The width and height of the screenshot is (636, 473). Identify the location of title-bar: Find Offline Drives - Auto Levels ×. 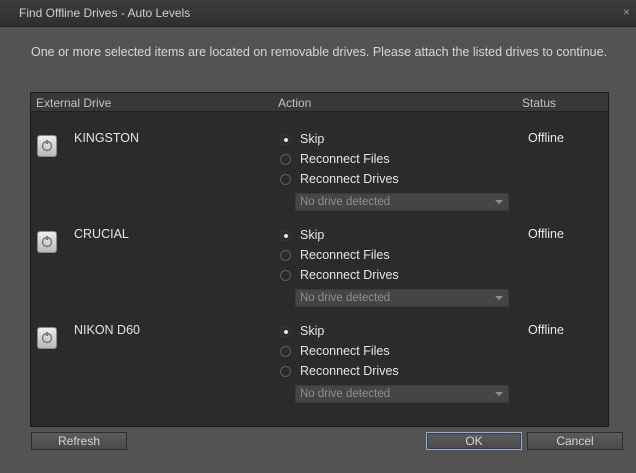
(318, 13).